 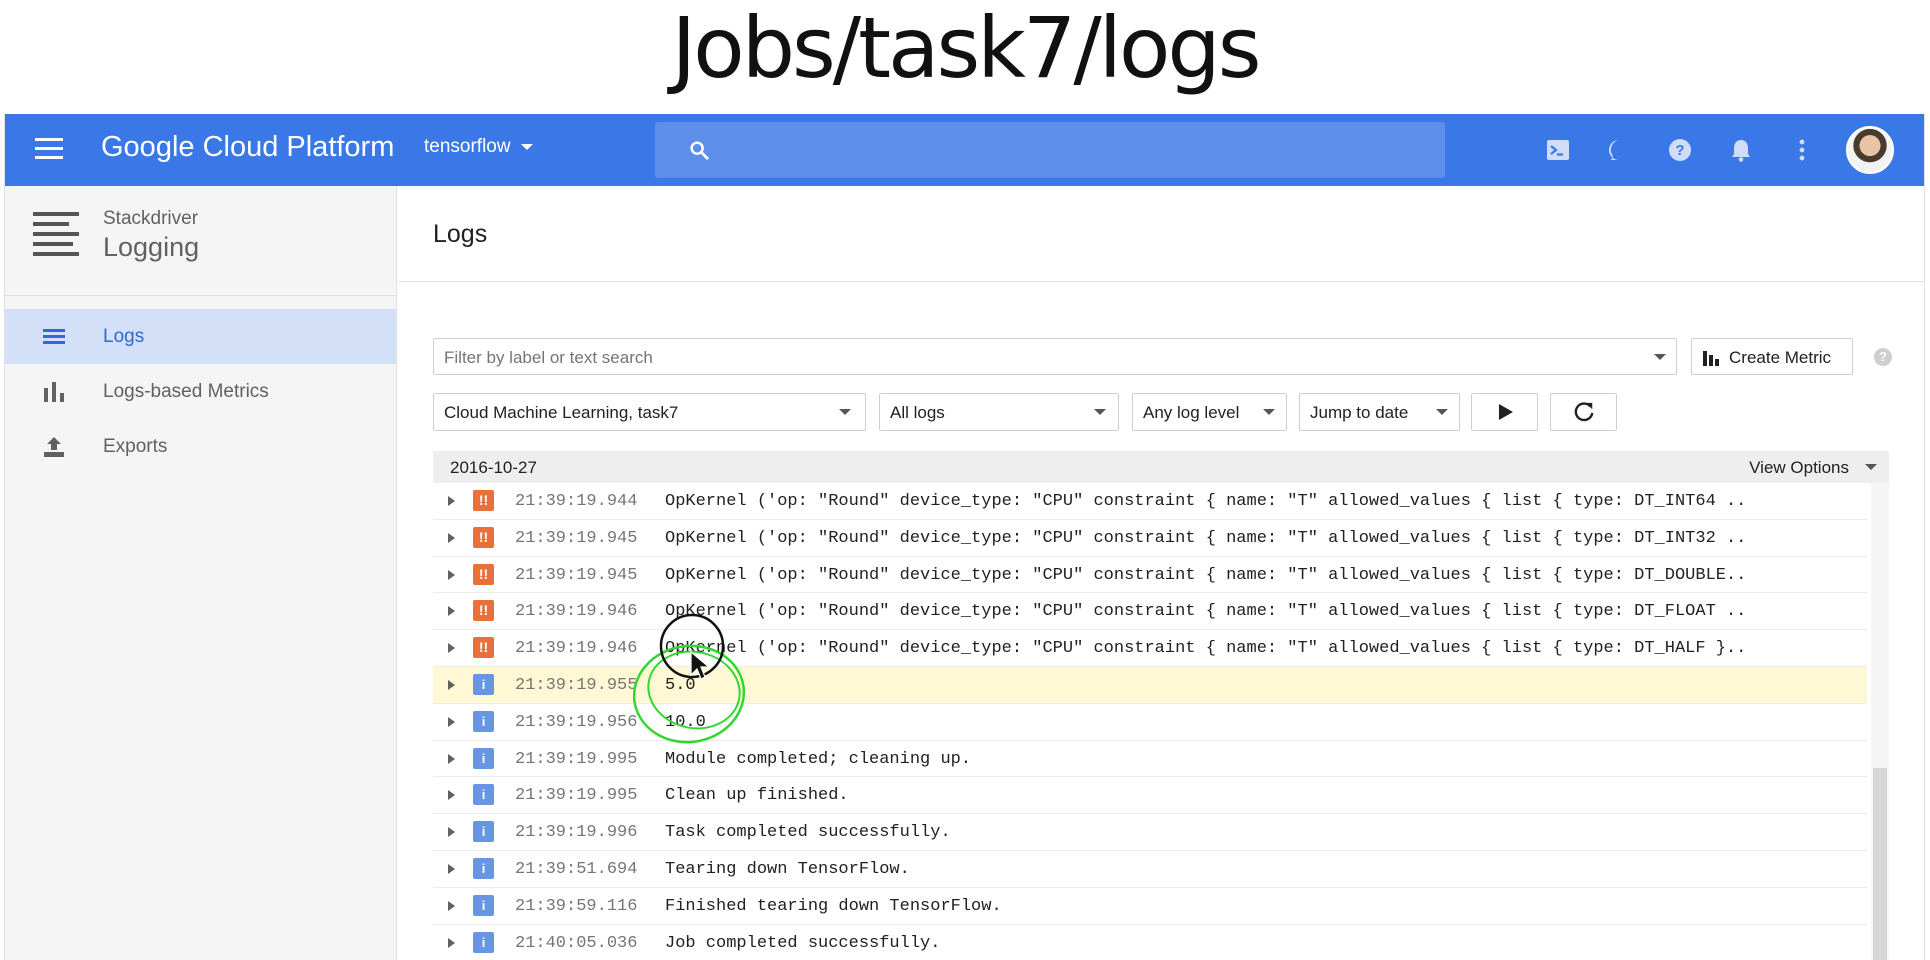 I want to click on feedback-icon, so click(x=1619, y=150).